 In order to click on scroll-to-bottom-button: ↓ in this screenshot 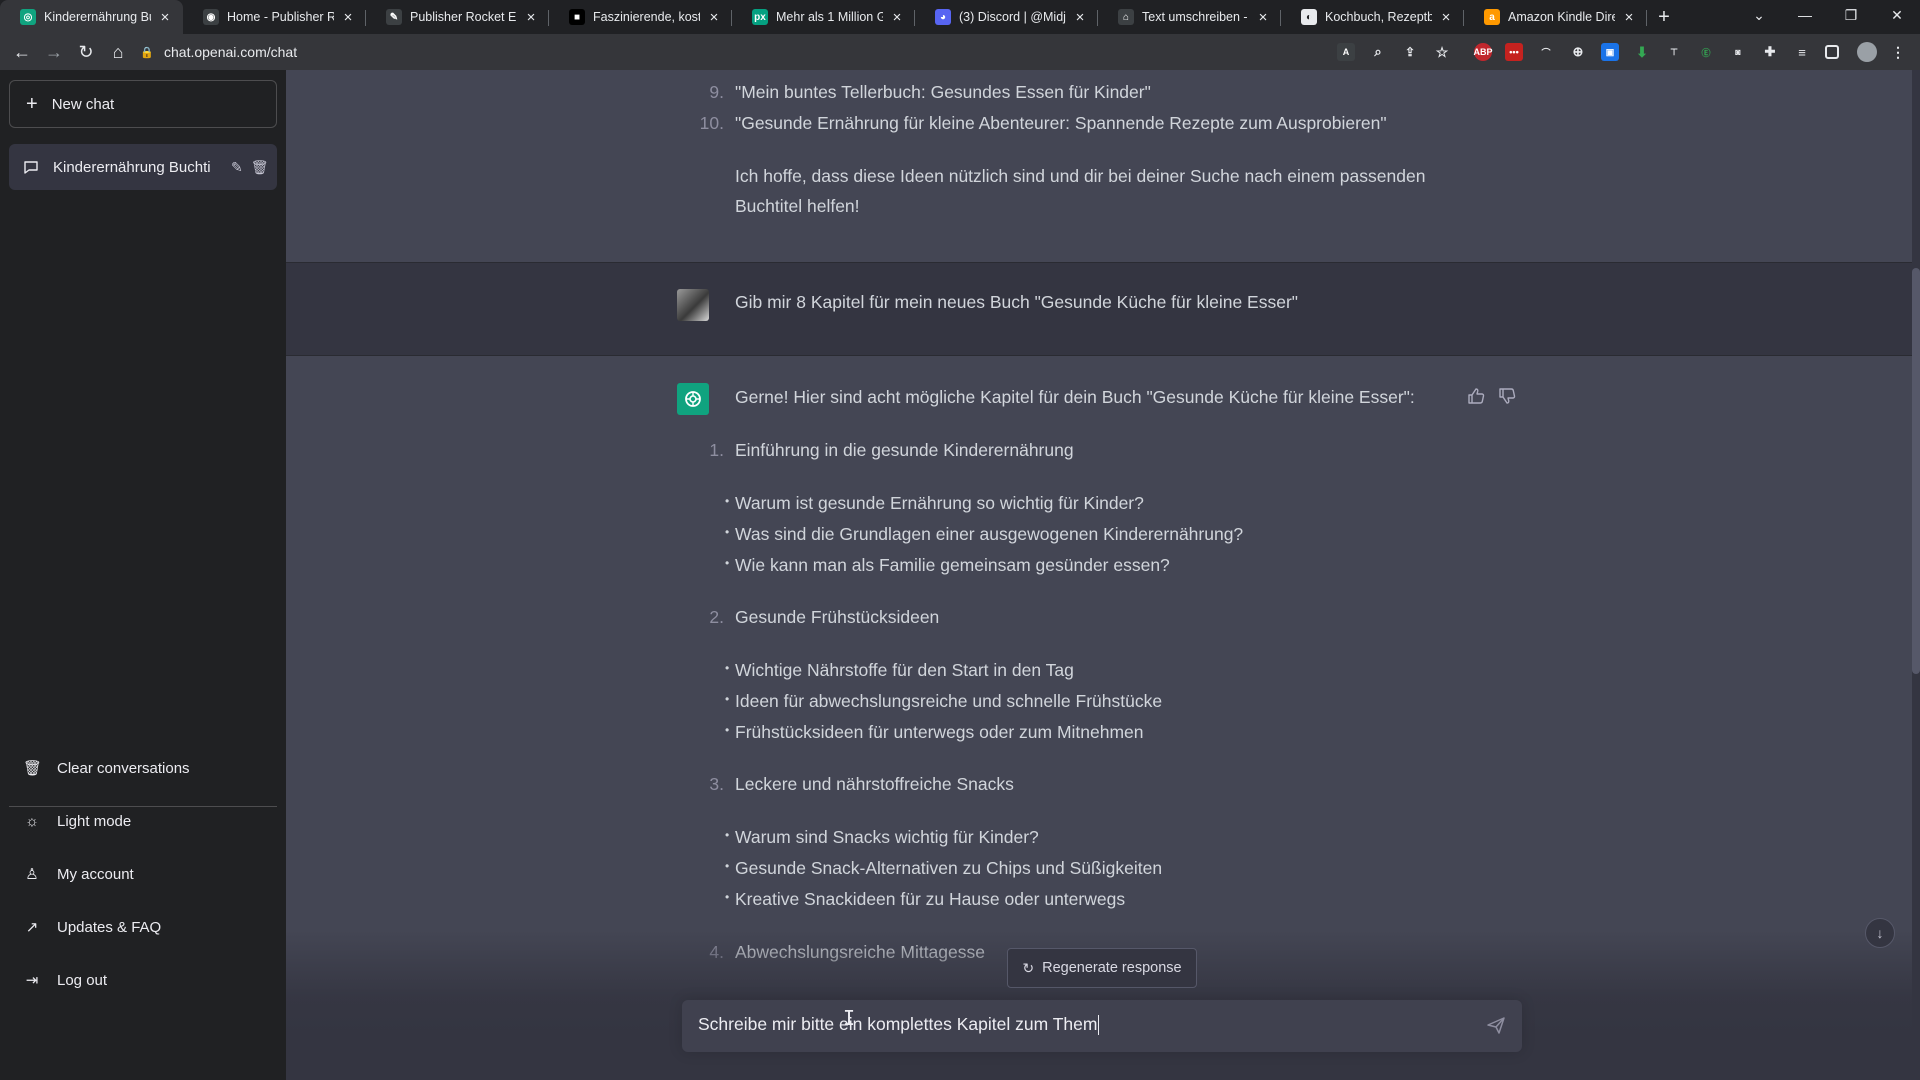, I will do `click(1880, 933)`.